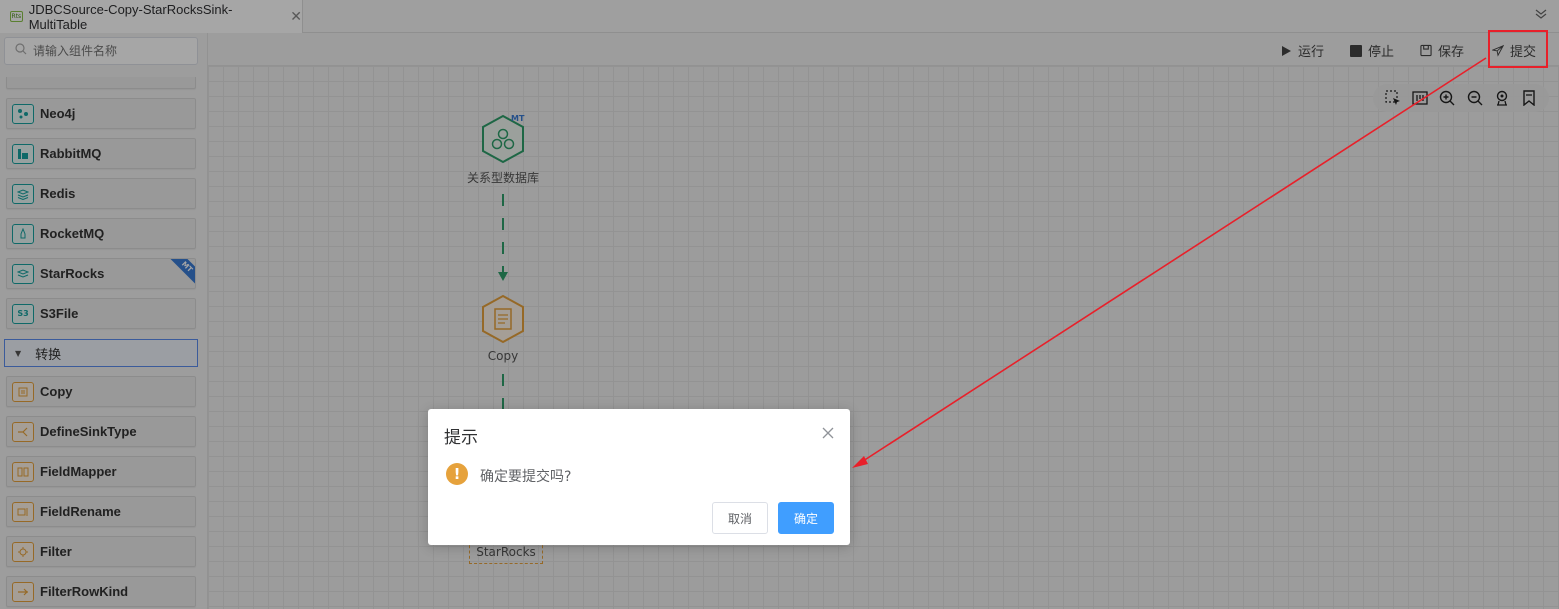 This screenshot has width=1559, height=609. Describe the element at coordinates (639, 477) in the screenshot. I see `confirm-dialog: 提示 ! 确定要提交吗? 取消 确定` at that location.